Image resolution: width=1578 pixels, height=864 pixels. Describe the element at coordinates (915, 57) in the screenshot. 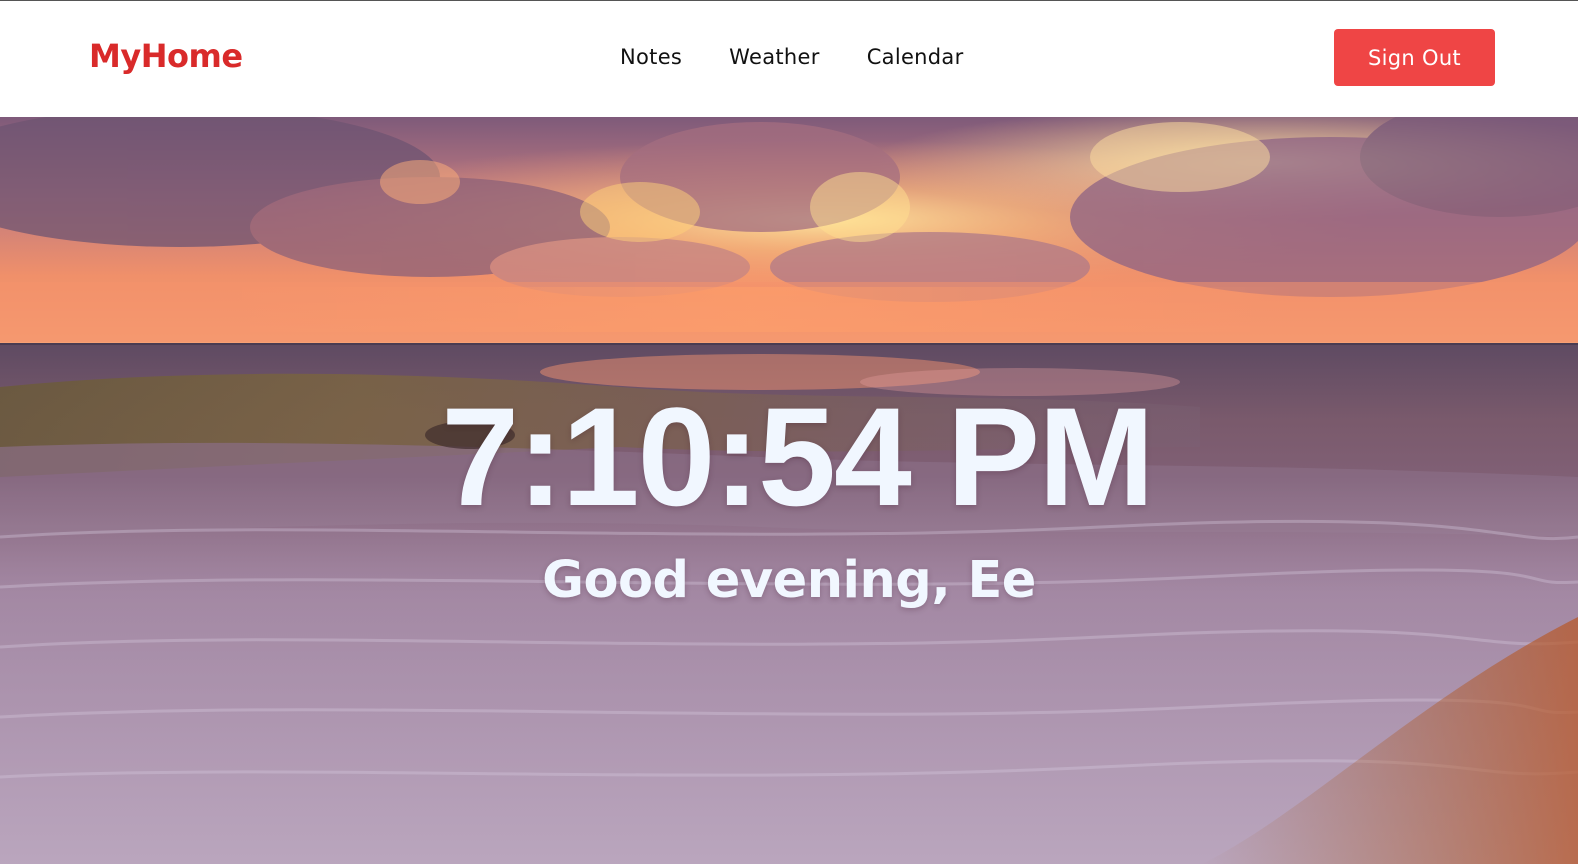

I see `nav-link-calendar: Calendar` at that location.